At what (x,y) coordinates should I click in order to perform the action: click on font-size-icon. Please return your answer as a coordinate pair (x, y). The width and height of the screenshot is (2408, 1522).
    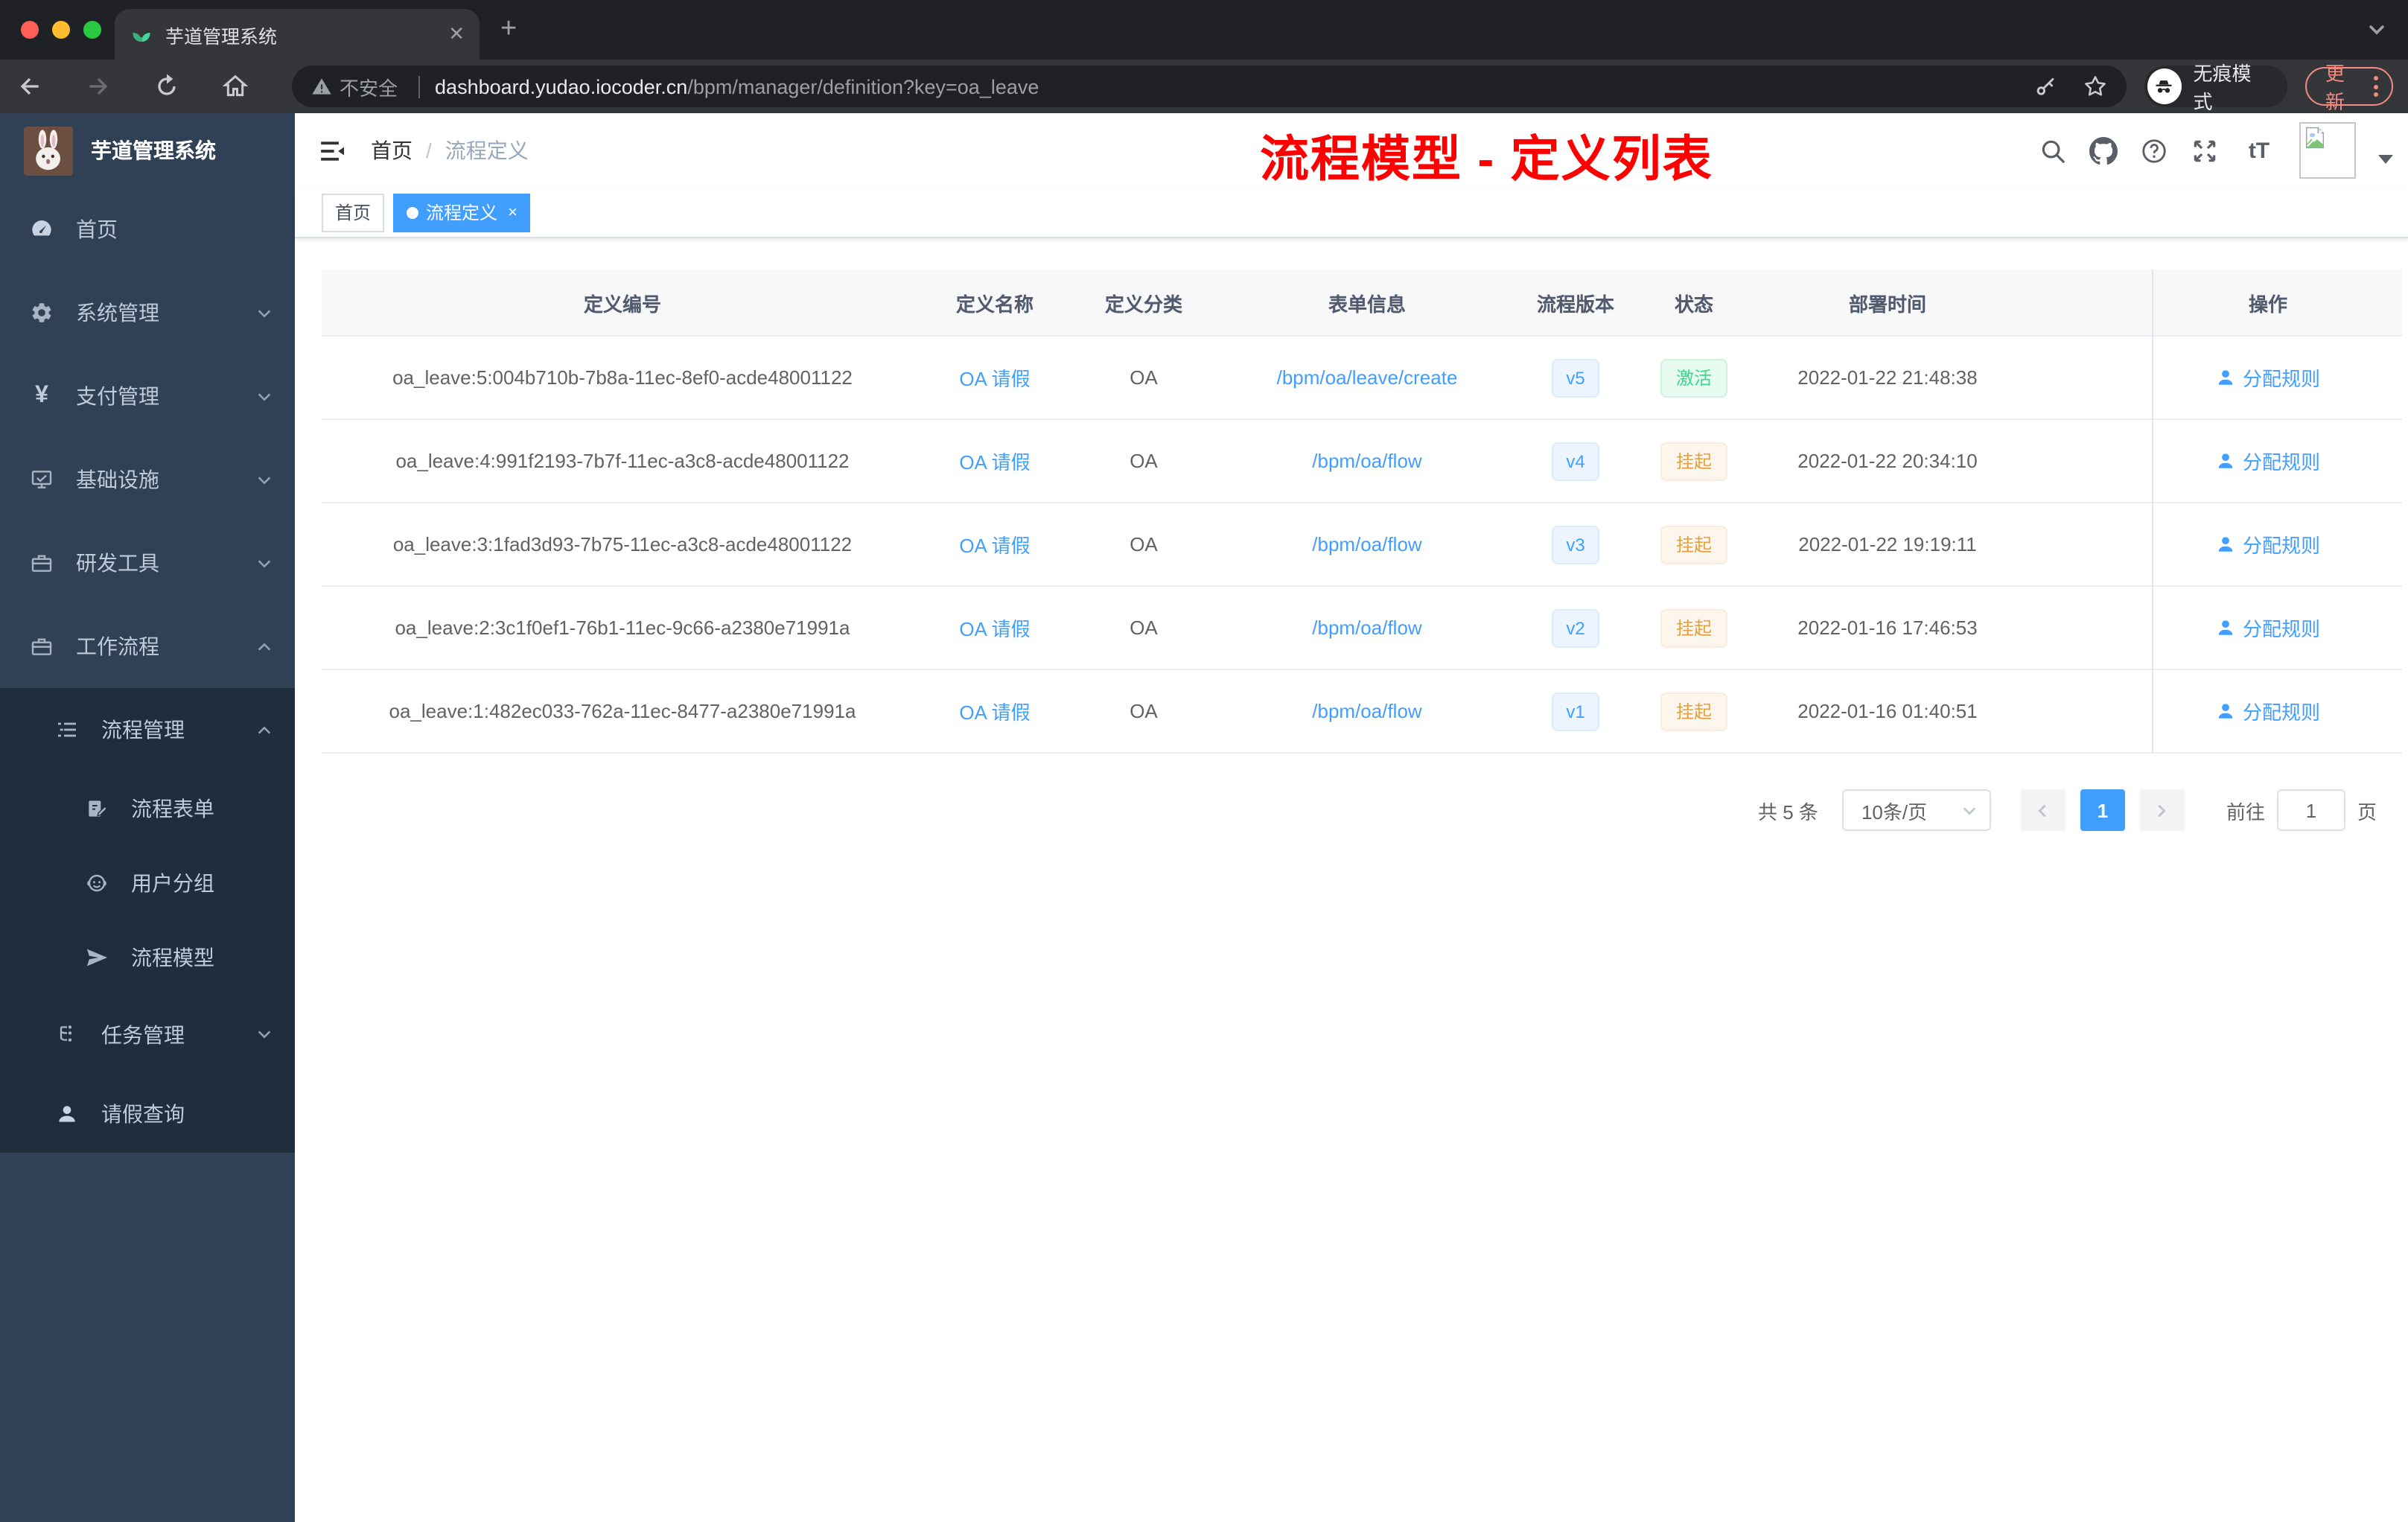
    Looking at the image, I should click on (2259, 150).